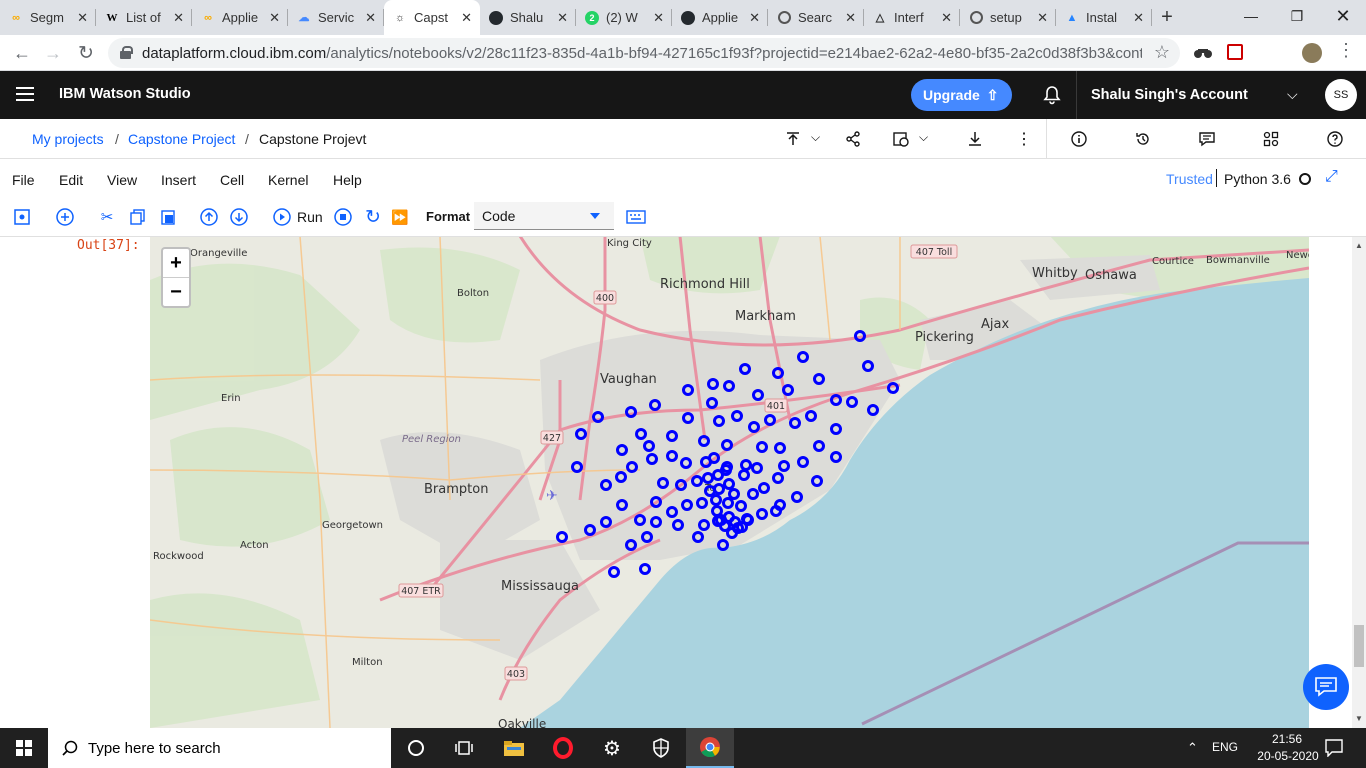  Describe the element at coordinates (793, 139) in the screenshot. I see `publish-icon` at that location.